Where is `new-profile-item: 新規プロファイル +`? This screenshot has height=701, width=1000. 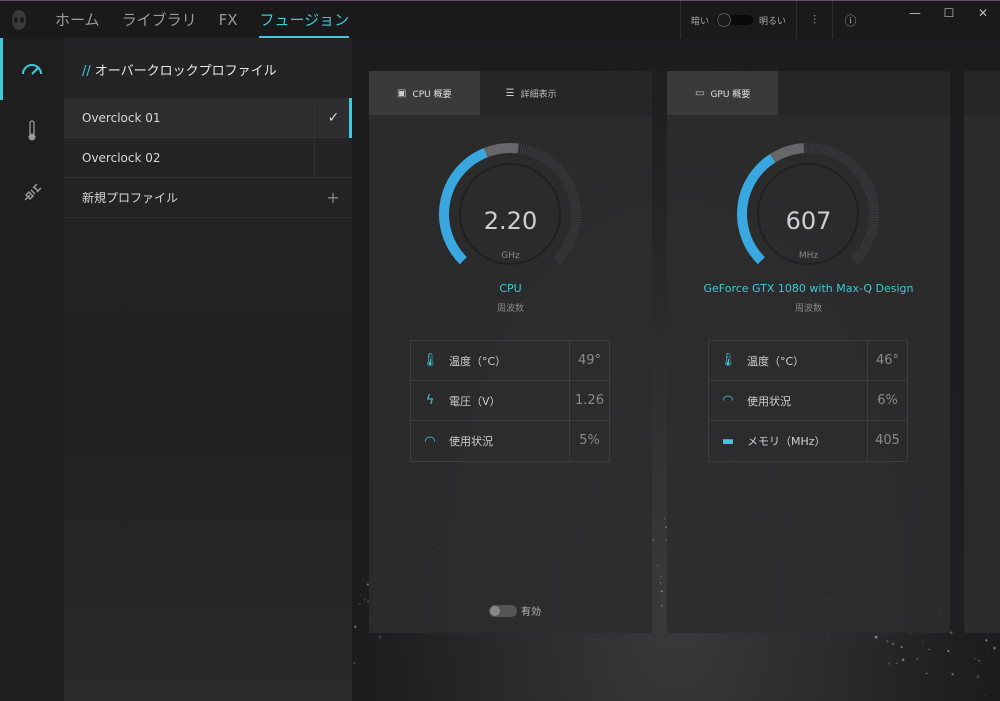 new-profile-item: 新規プロファイル + is located at coordinates (208, 198).